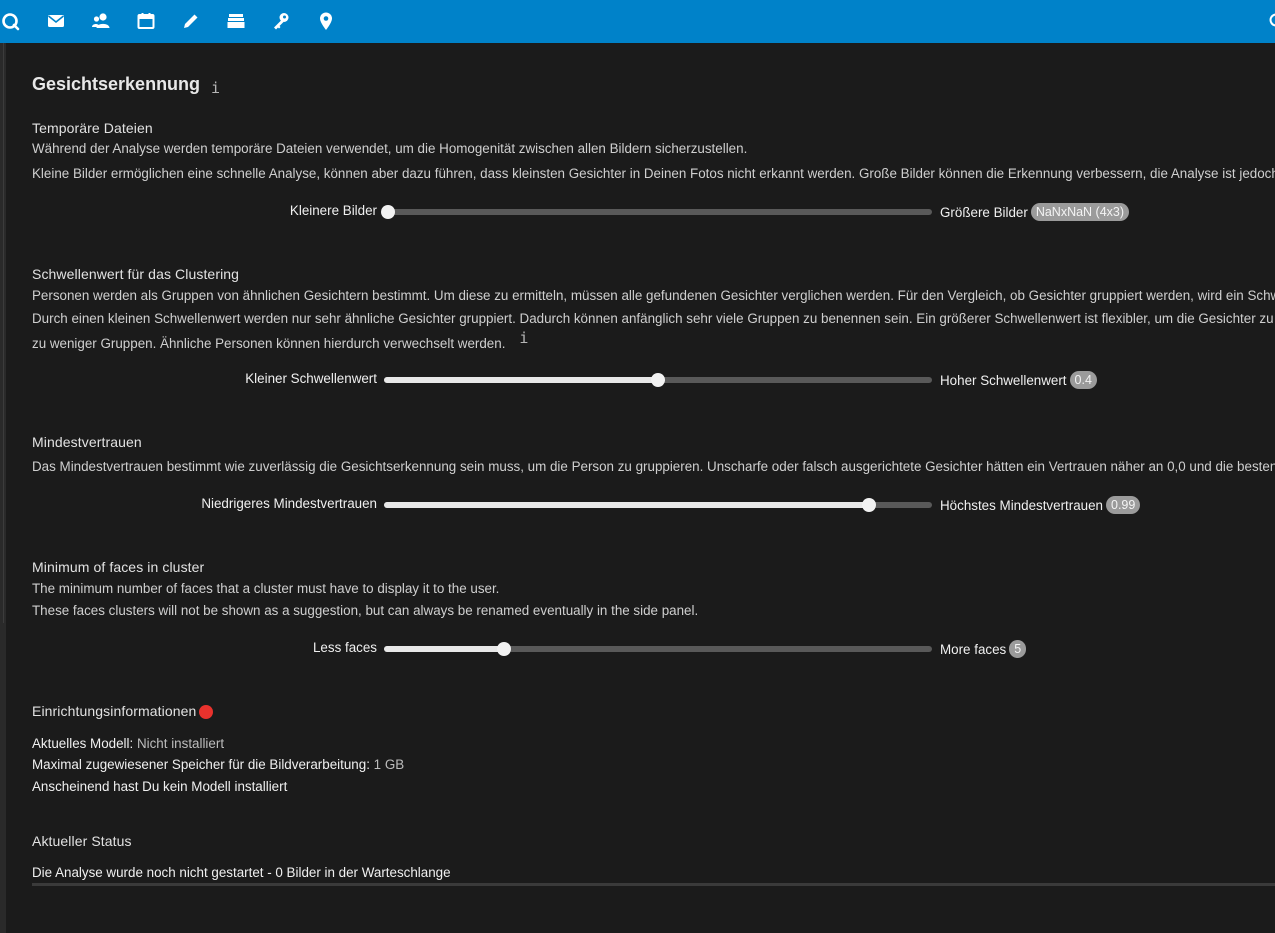 The image size is (1275, 933). What do you see at coordinates (128, 743) in the screenshot?
I see `current-model-row: Aktuelles Modell: Nicht installiert` at bounding box center [128, 743].